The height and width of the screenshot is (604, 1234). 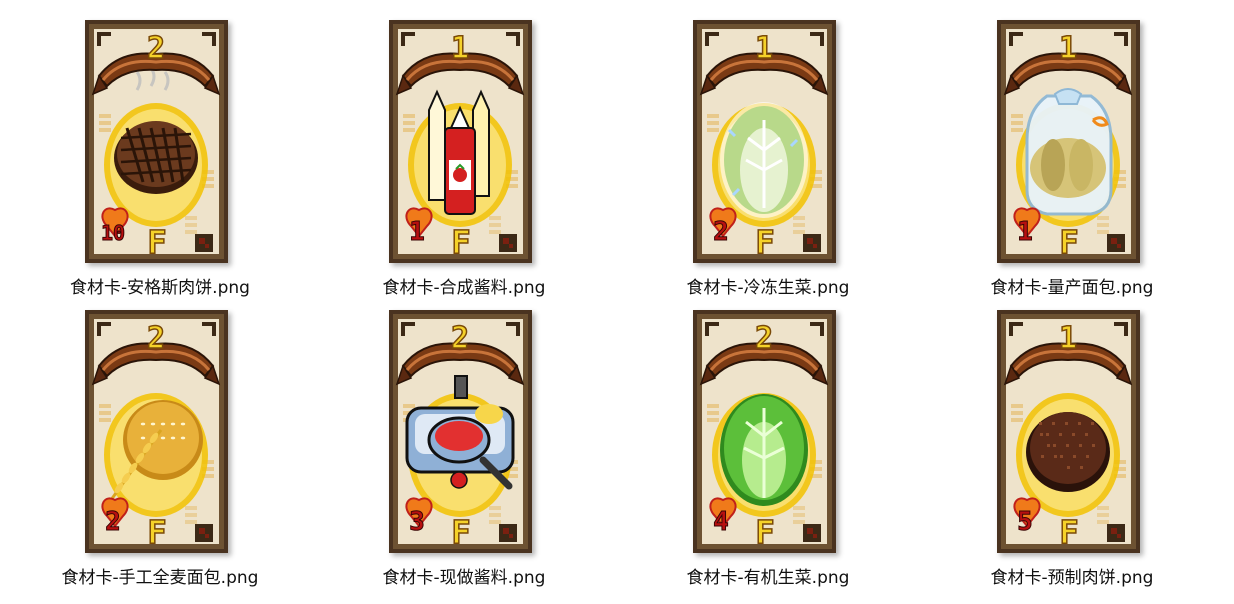 I want to click on file-name-label: 食材卡-合成酱料.png, so click(x=464, y=288).